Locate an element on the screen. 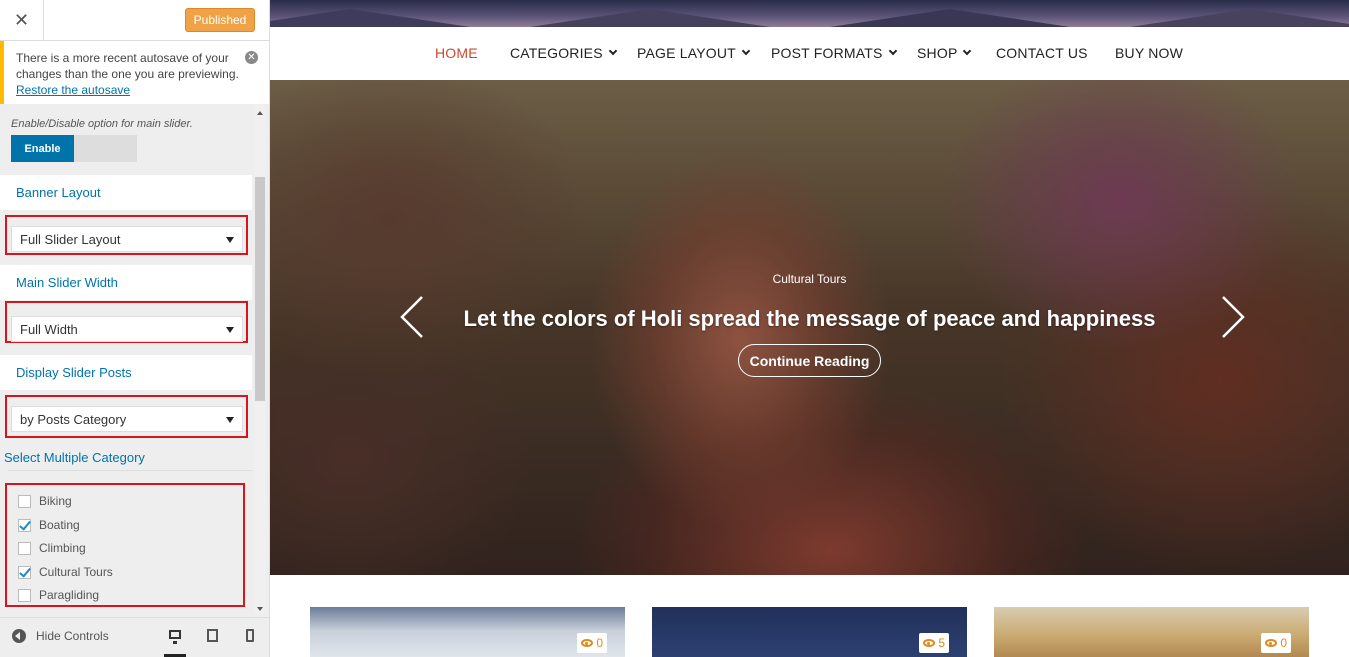 The image size is (1349, 657). nav-label: CATEGORIES is located at coordinates (556, 53).